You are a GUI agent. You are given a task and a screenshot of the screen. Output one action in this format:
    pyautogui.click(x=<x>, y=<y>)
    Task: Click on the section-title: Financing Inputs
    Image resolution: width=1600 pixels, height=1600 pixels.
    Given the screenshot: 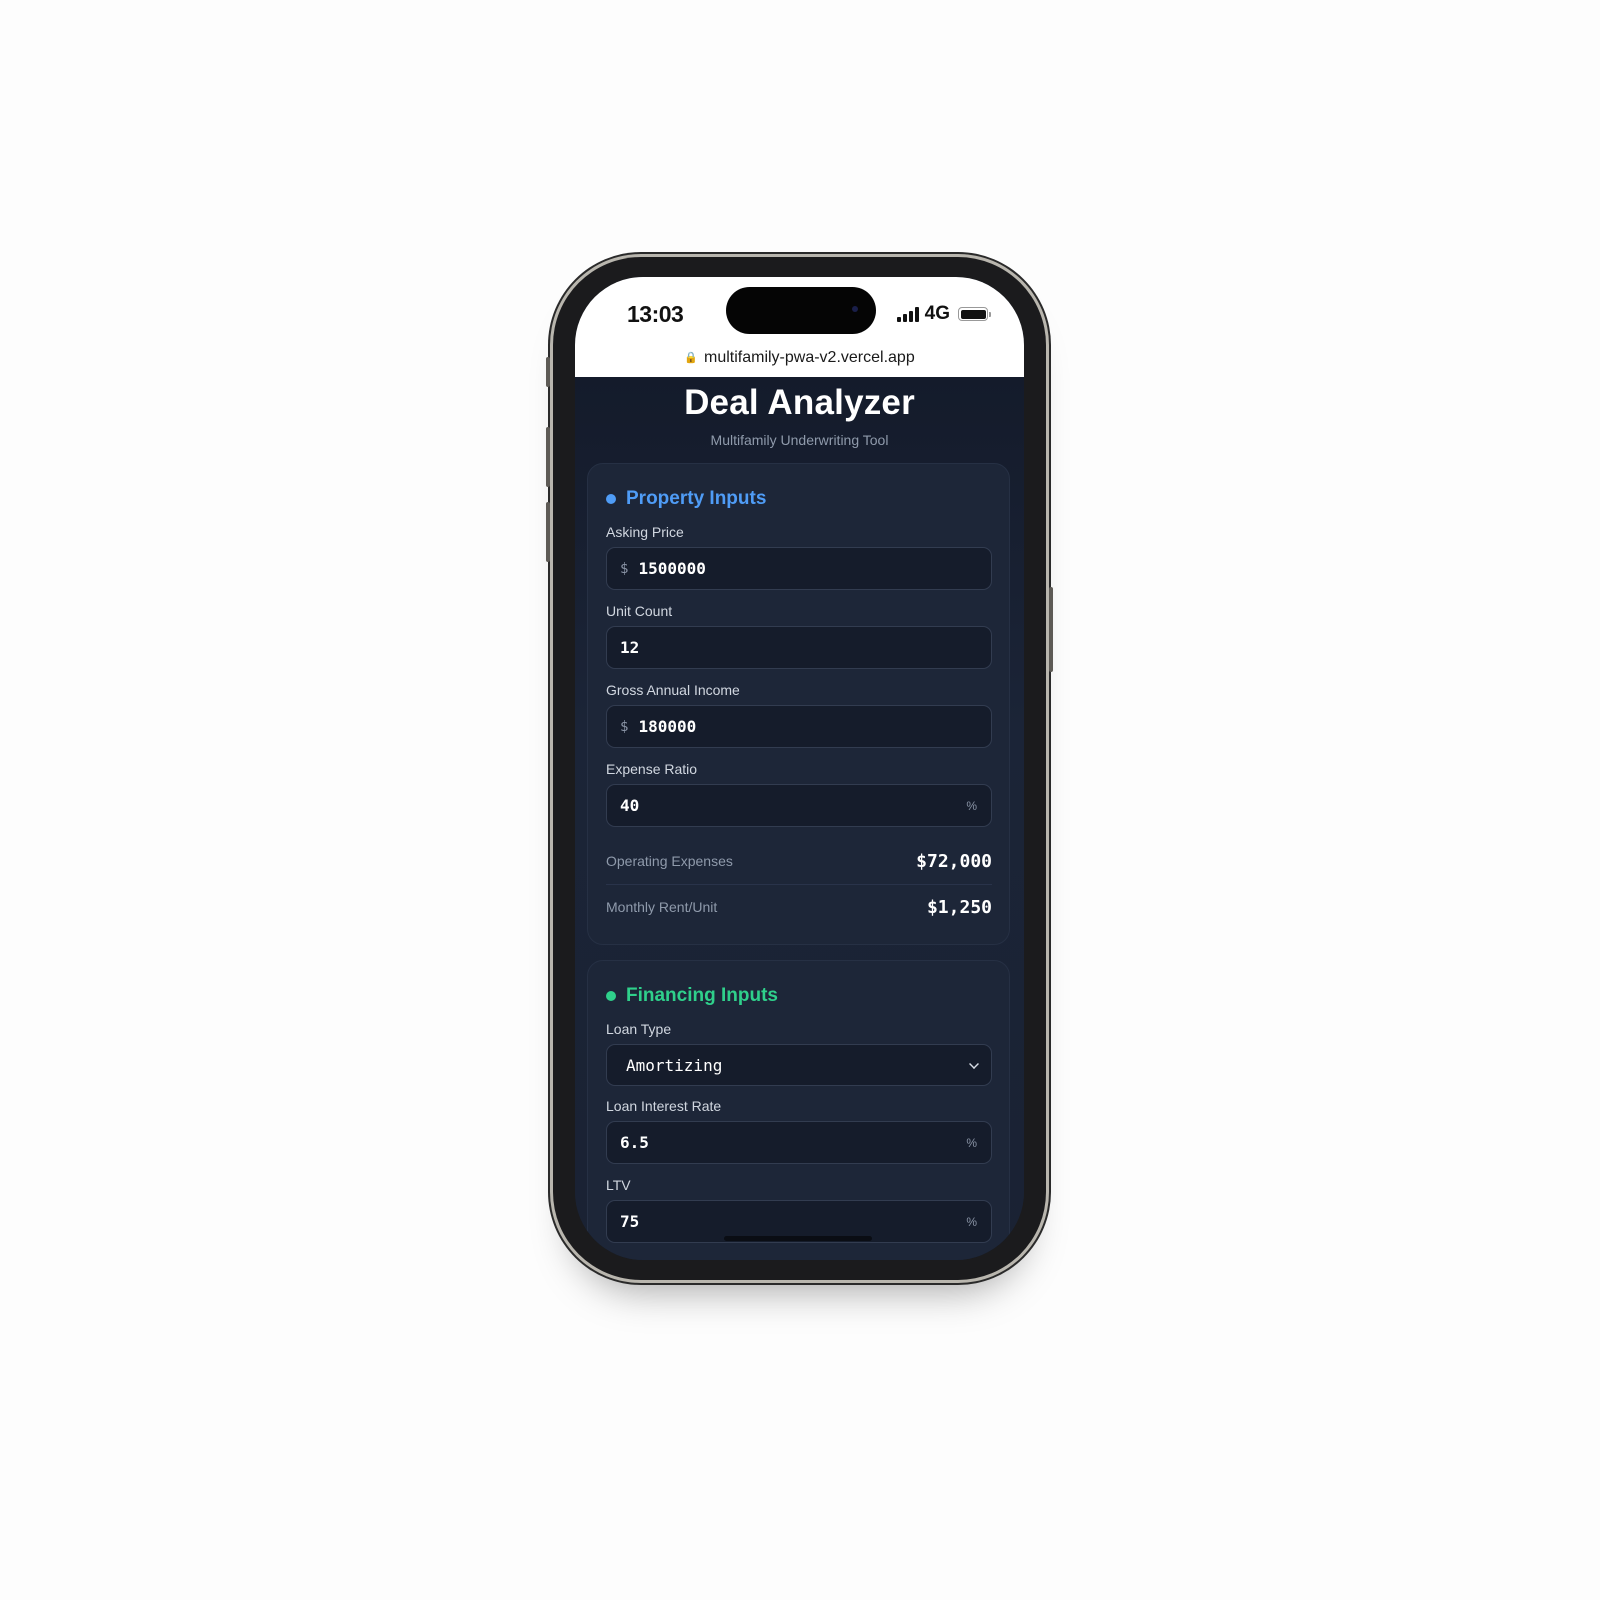 What is the action you would take?
    pyautogui.click(x=702, y=995)
    